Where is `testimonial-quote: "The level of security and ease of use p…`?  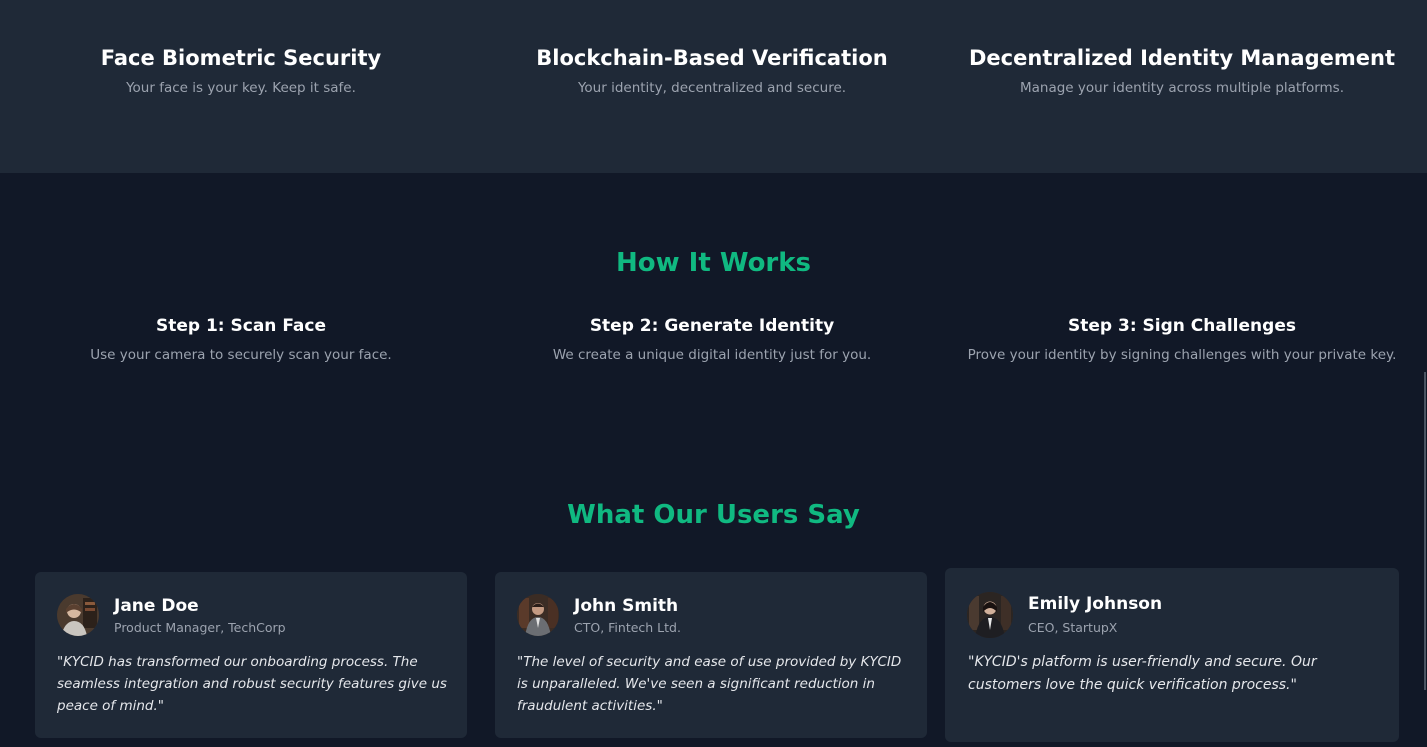
testimonial-quote: "The level of security and ease of use p… is located at coordinates (709, 684).